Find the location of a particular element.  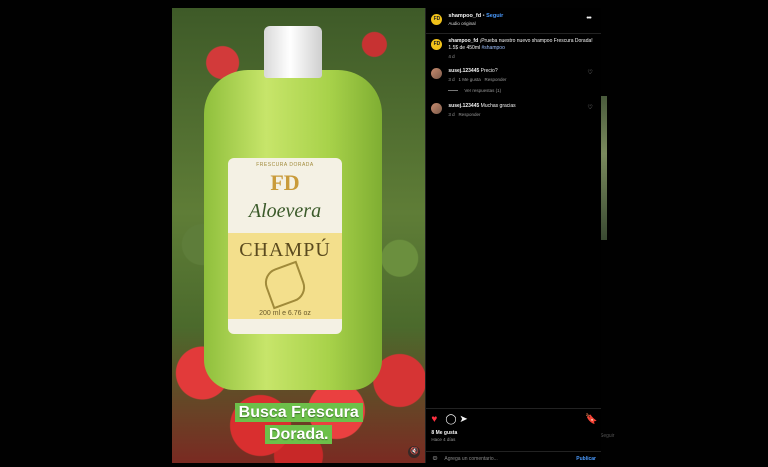

like-button: ♥ is located at coordinates (434, 420).